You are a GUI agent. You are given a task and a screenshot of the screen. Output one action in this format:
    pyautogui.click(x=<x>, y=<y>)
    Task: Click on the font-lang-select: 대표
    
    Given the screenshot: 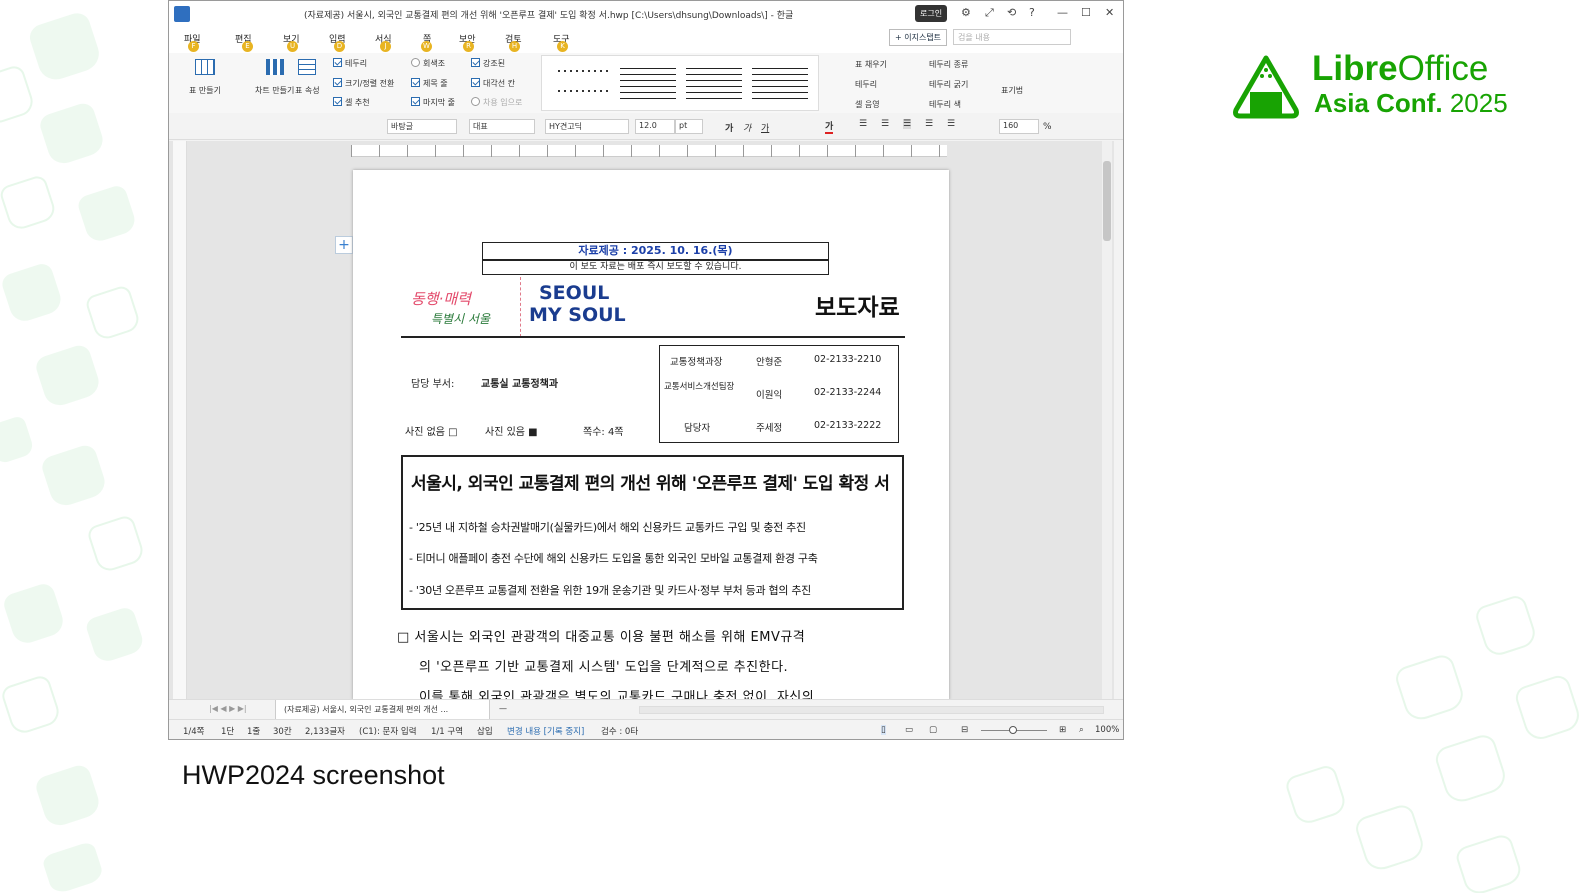 What is the action you would take?
    pyautogui.click(x=502, y=126)
    